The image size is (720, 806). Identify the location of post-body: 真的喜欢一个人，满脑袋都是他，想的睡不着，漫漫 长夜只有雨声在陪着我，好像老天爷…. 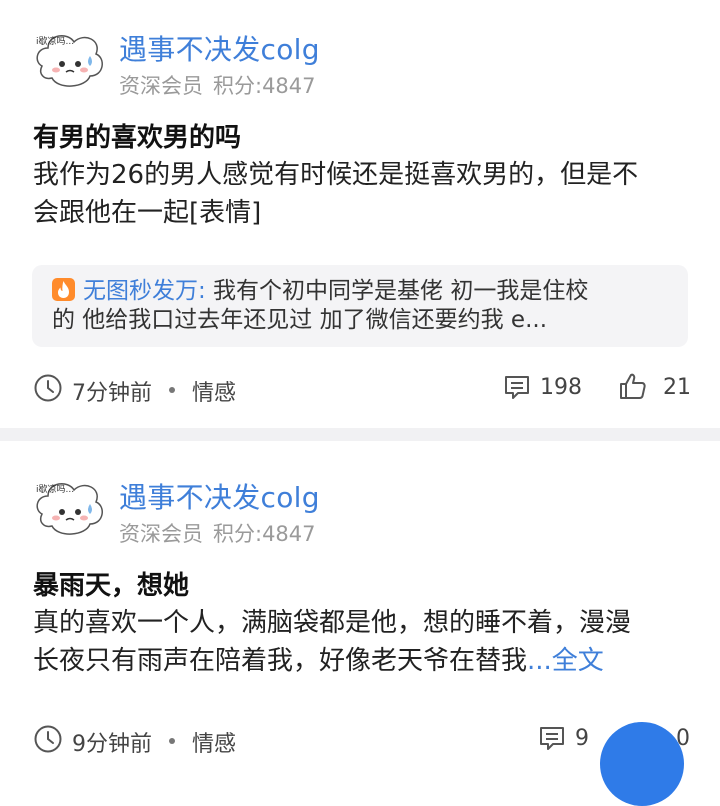
(363, 642).